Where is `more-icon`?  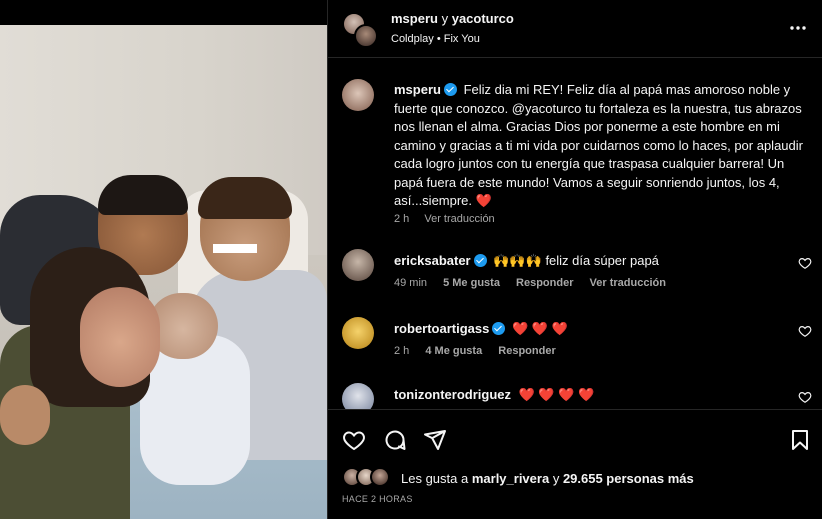
more-icon is located at coordinates (798, 28).